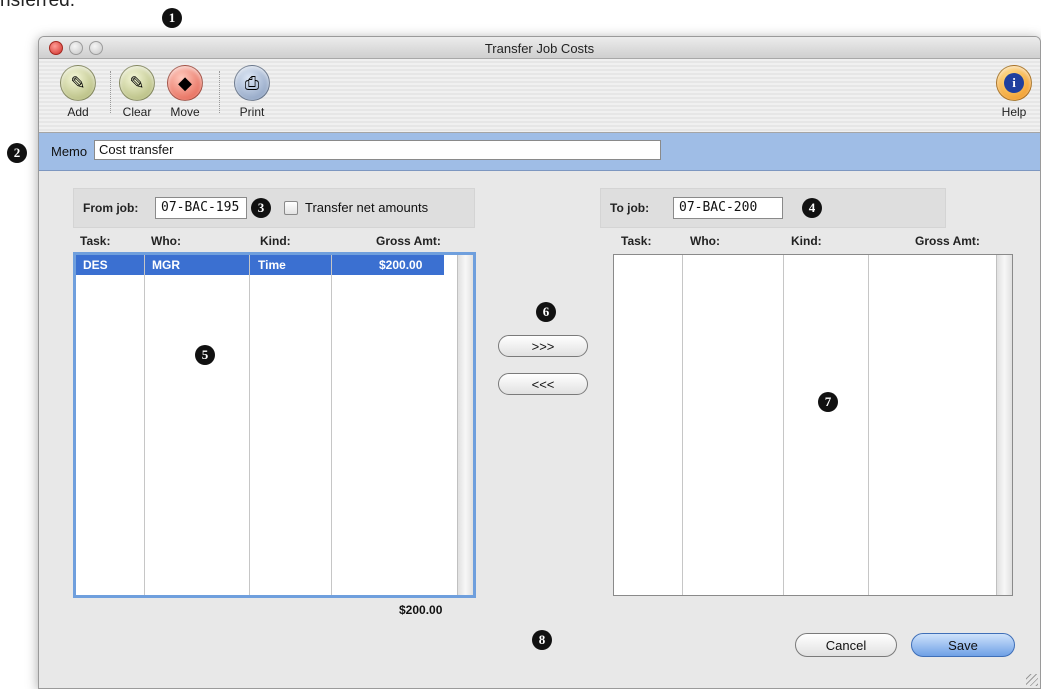 This screenshot has height=689, width=1041. Describe the element at coordinates (78, 112) in the screenshot. I see `add-label: Add` at that location.